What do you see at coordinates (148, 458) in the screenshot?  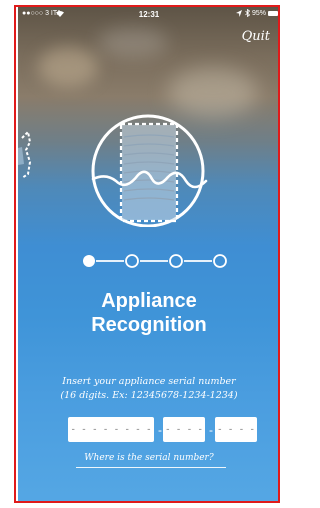 I see `help-link: Where is the serial number?` at bounding box center [148, 458].